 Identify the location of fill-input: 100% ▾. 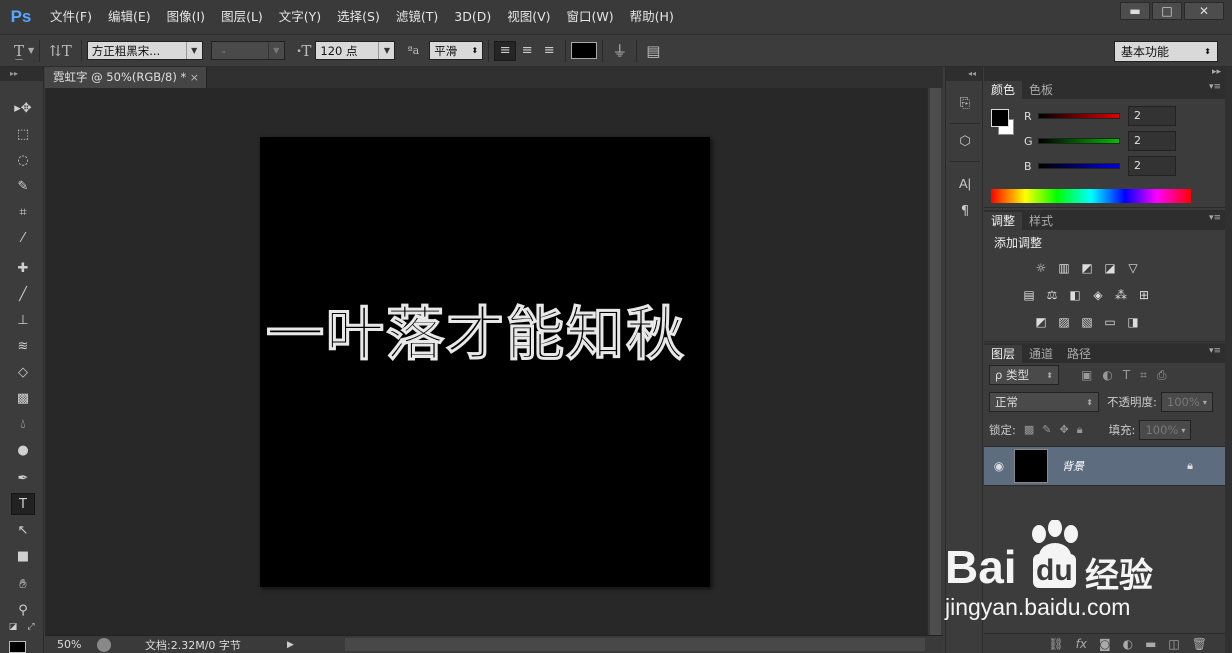
(1165, 430).